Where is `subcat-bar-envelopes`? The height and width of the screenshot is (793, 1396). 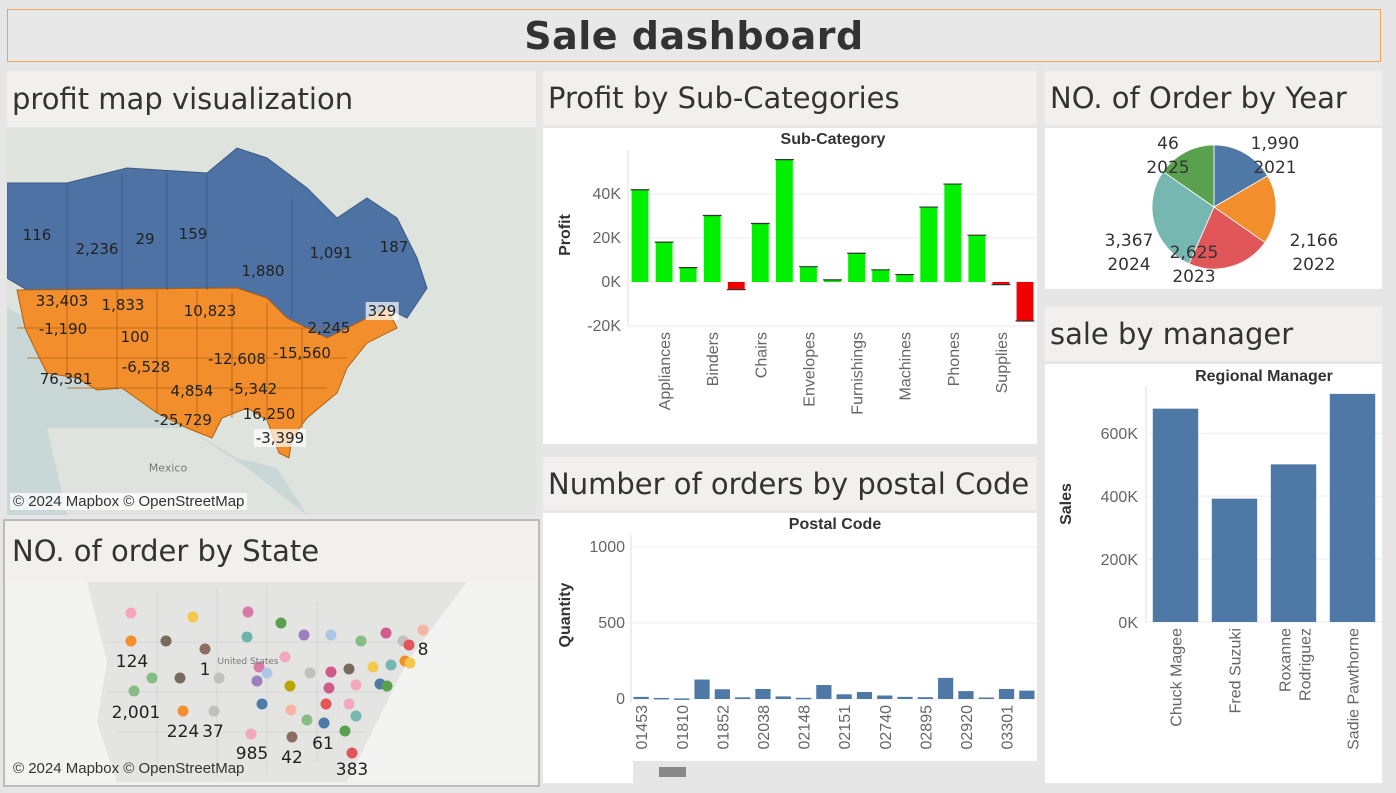 subcat-bar-envelopes is located at coordinates (808, 274).